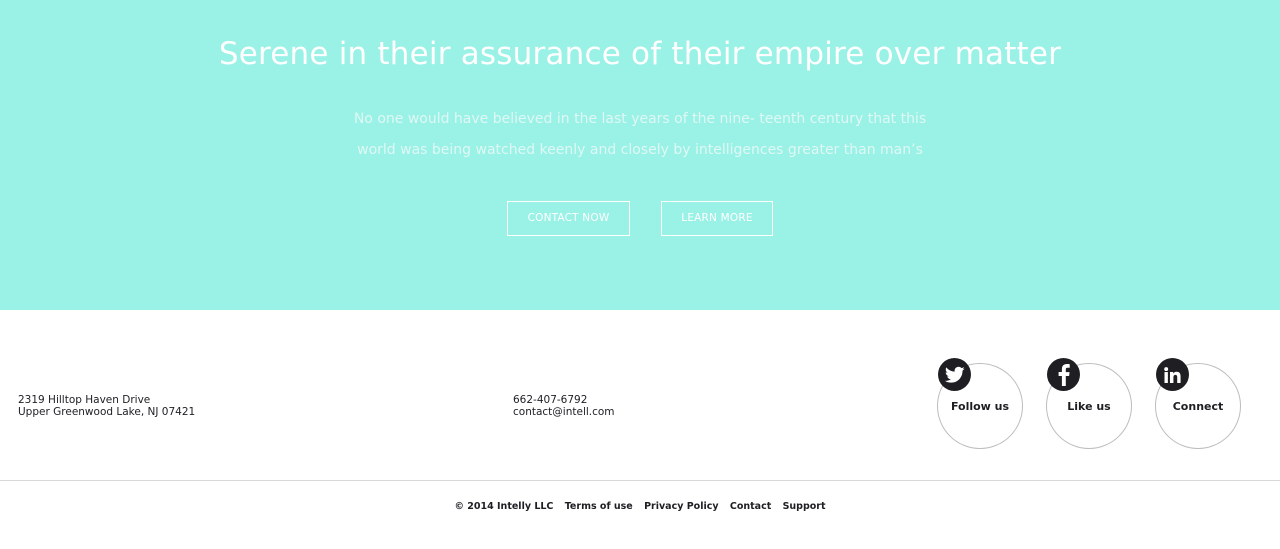 The image size is (1280, 549). What do you see at coordinates (954, 374) in the screenshot?
I see `twitter-icon` at bounding box center [954, 374].